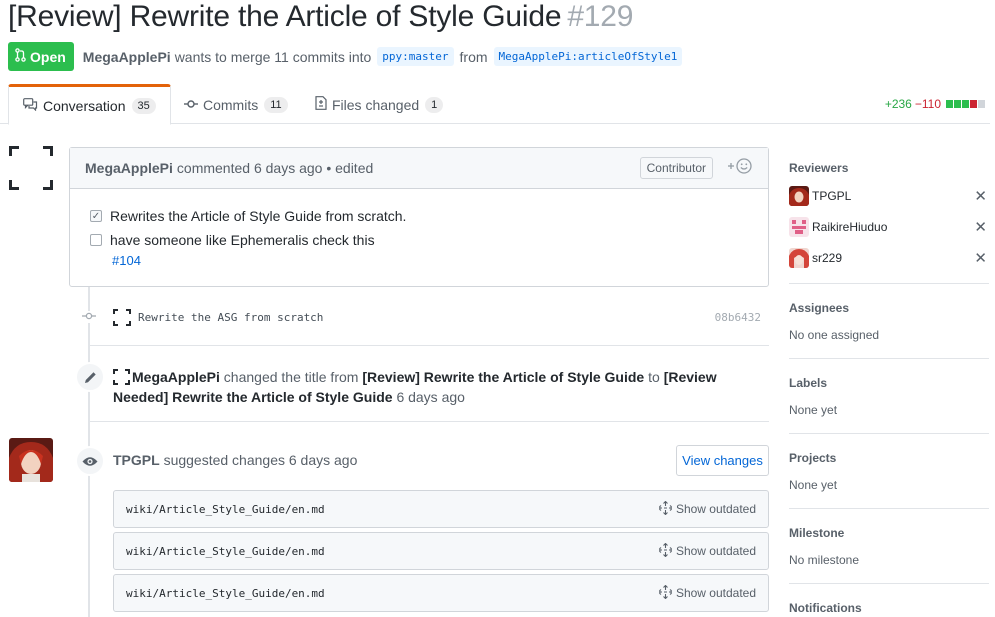 The width and height of the screenshot is (995, 617). Describe the element at coordinates (927, 104) in the screenshot. I see `diffstat-deletions: −110` at that location.